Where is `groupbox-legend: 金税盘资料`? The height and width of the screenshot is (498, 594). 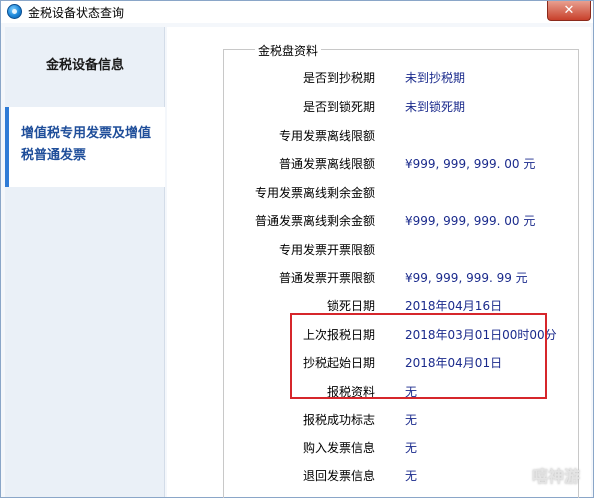
groupbox-legend: 金税盘资料 is located at coordinates (288, 50).